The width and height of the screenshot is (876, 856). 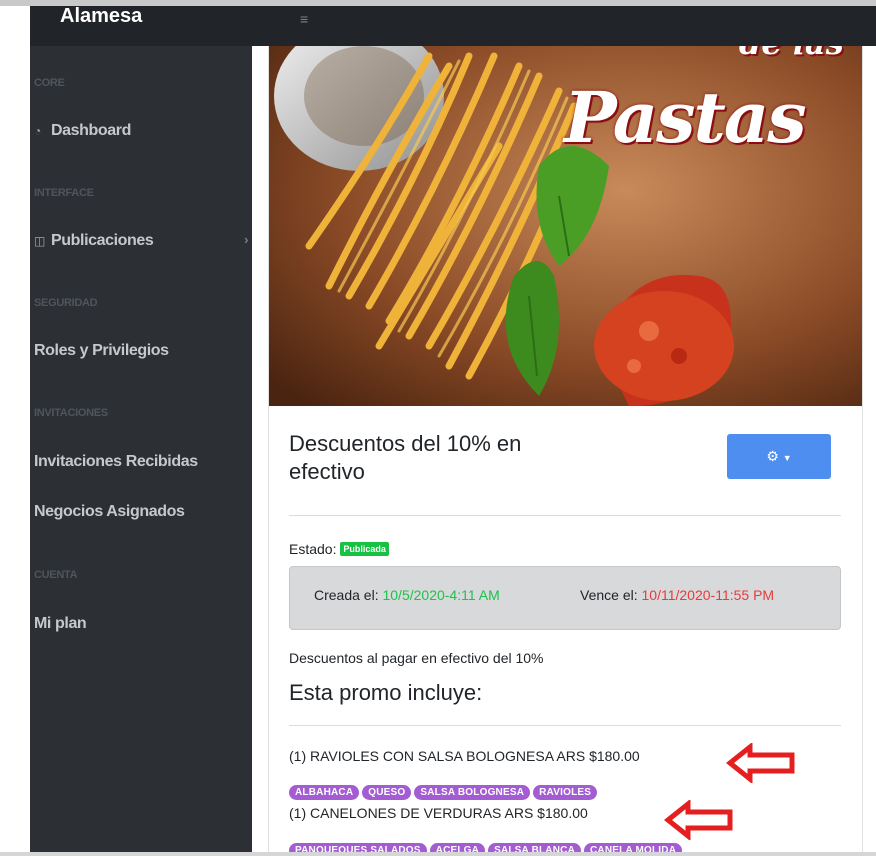 What do you see at coordinates (416, 658) in the screenshot?
I see `promo-description: Descuentos al pagar en efectivo del 10%` at bounding box center [416, 658].